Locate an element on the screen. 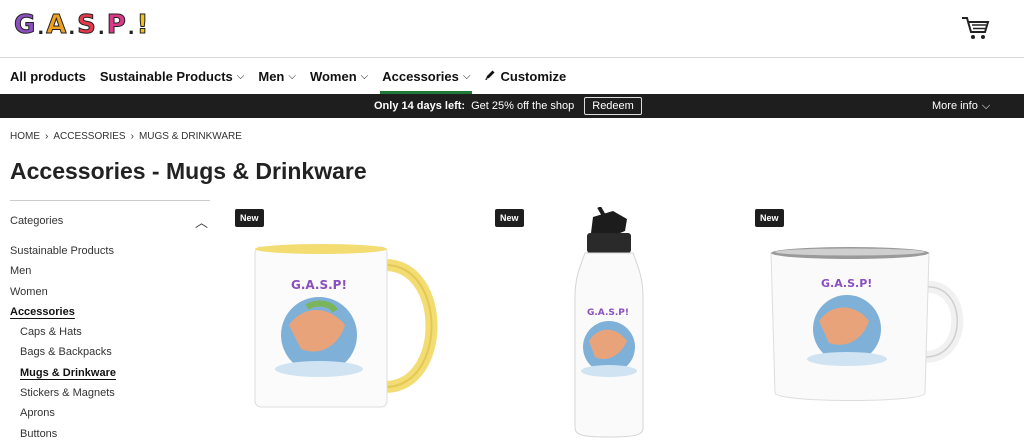  gasp-logo: G. A. S. P.! is located at coordinates (81, 25).